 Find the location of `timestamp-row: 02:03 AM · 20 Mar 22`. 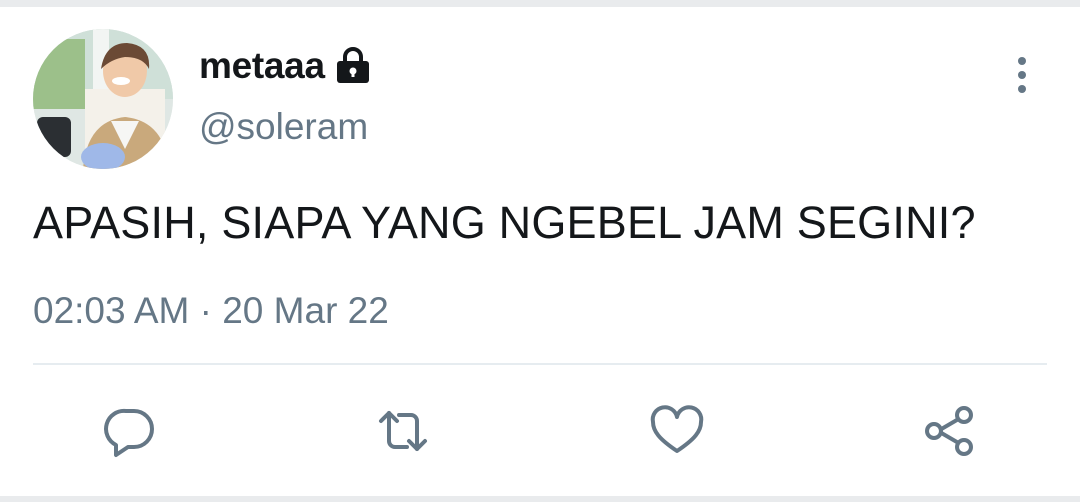

timestamp-row: 02:03 AM · 20 Mar 22 is located at coordinates (211, 311).